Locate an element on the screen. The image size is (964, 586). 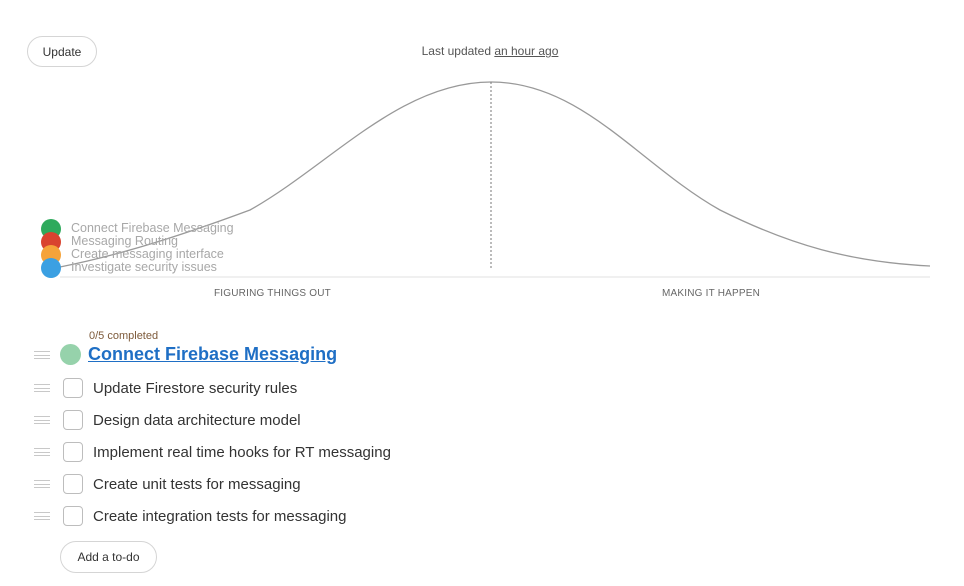
hill-scope-3: Investigate security issues is located at coordinates (129, 267).